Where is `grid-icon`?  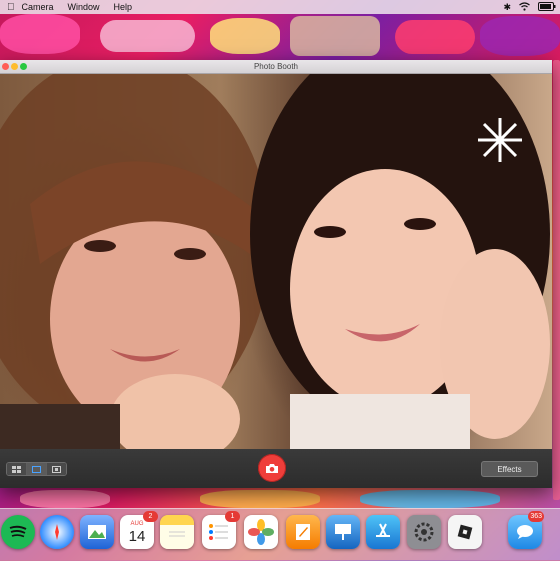
grid-icon is located at coordinates (16, 469).